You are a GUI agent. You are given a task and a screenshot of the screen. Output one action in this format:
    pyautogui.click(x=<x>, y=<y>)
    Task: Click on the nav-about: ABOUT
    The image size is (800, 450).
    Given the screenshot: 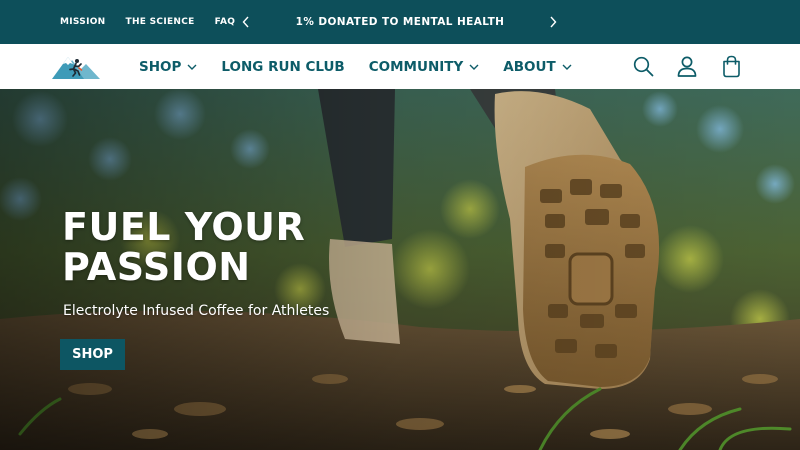 What is the action you would take?
    pyautogui.click(x=537, y=66)
    